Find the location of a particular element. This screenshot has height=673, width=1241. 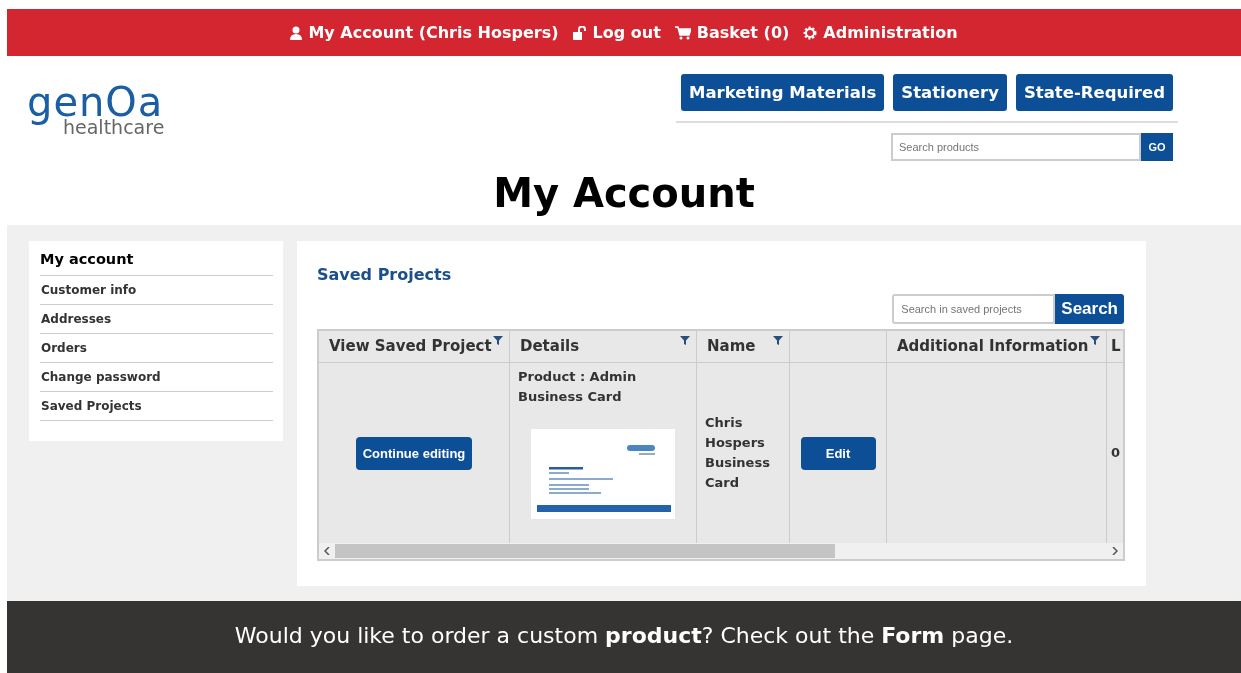

sidebar-title: My account is located at coordinates (156, 263).